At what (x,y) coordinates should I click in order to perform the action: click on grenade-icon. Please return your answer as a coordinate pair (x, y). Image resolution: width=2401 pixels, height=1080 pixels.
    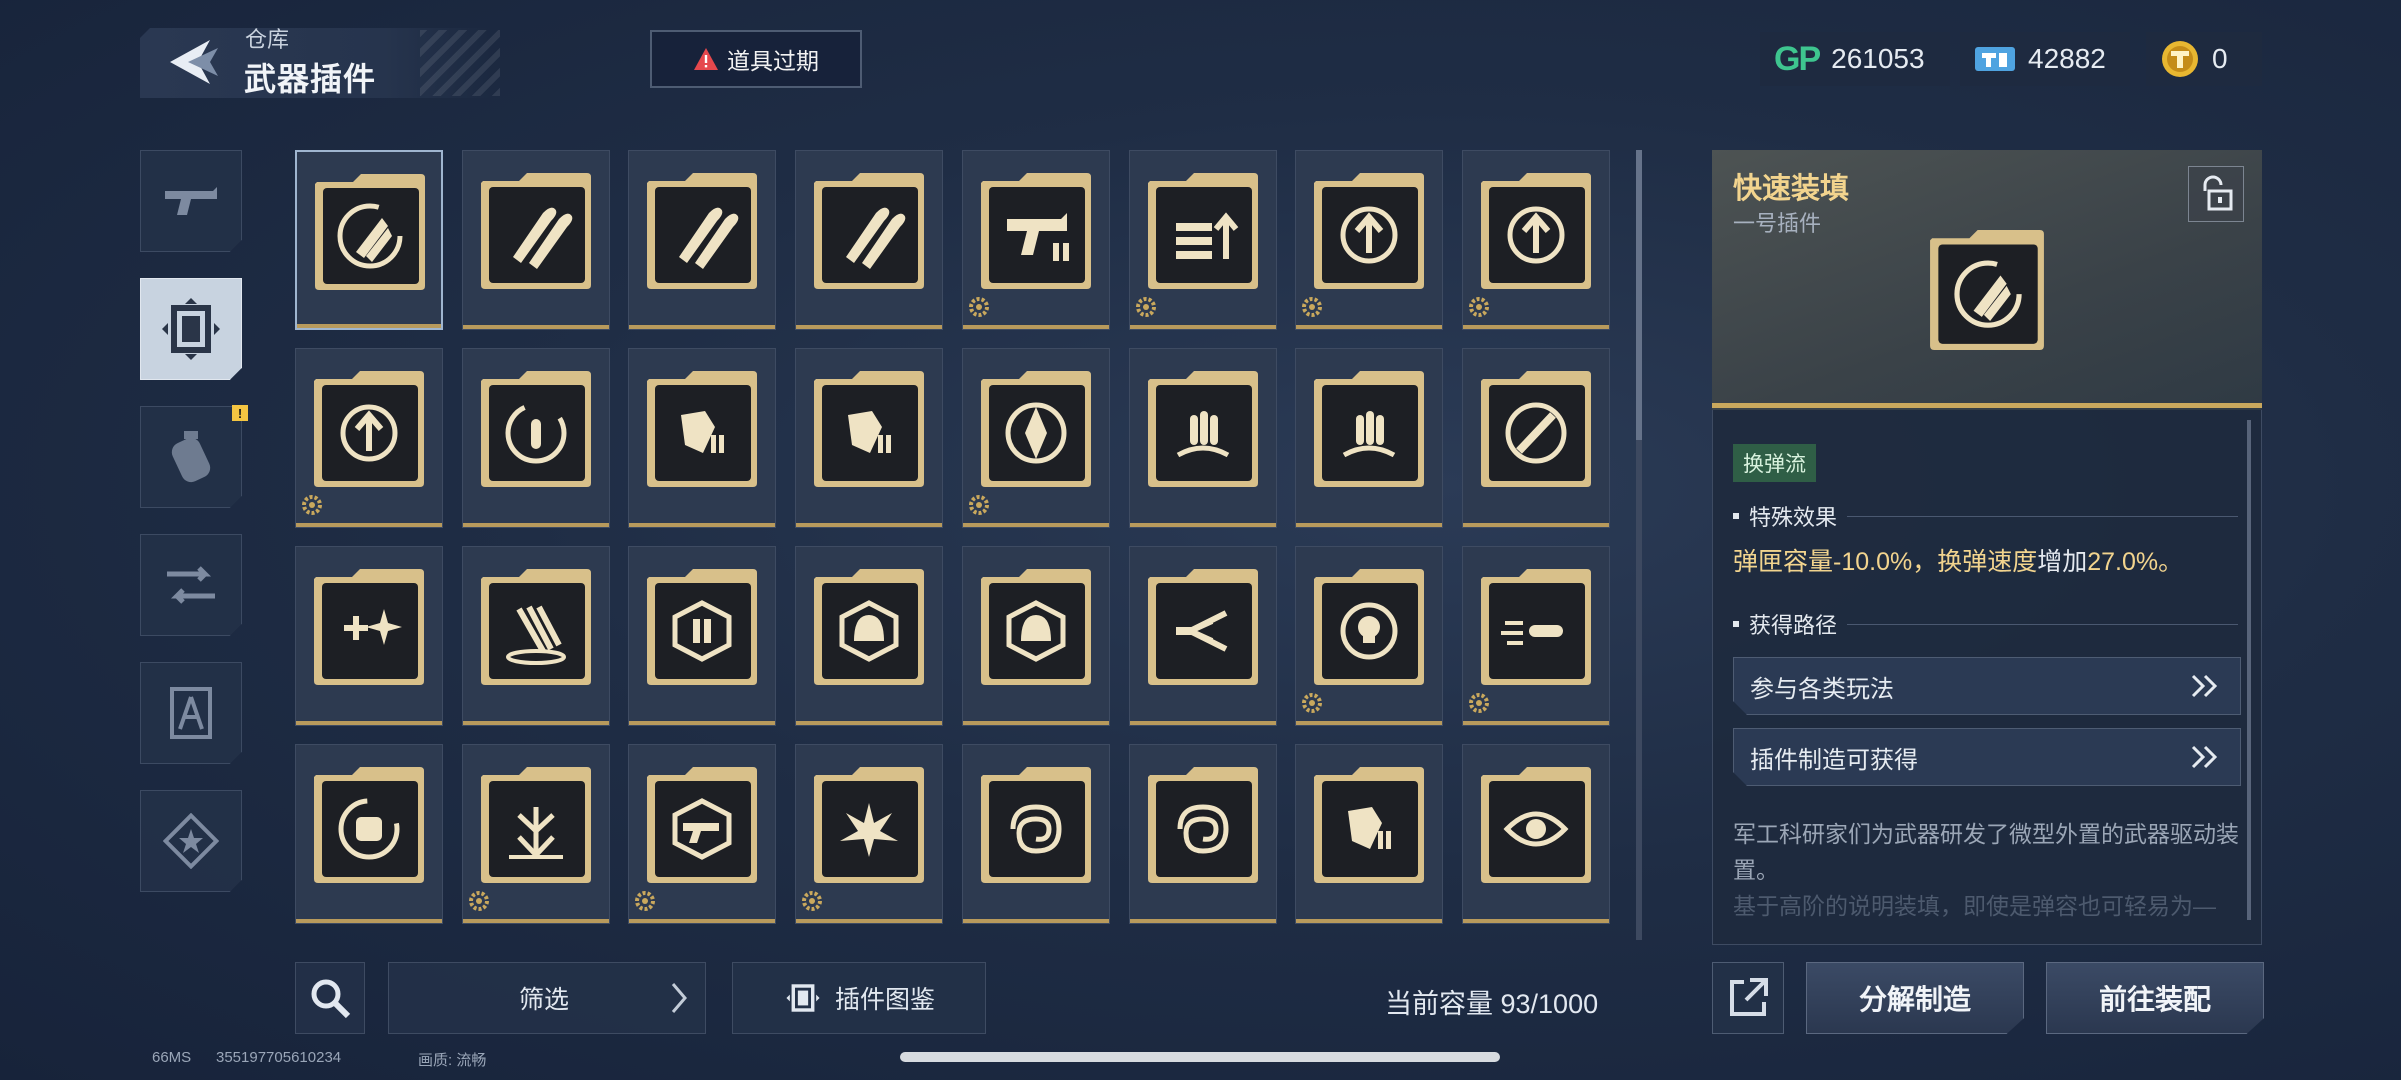
    Looking at the image, I should click on (191, 457).